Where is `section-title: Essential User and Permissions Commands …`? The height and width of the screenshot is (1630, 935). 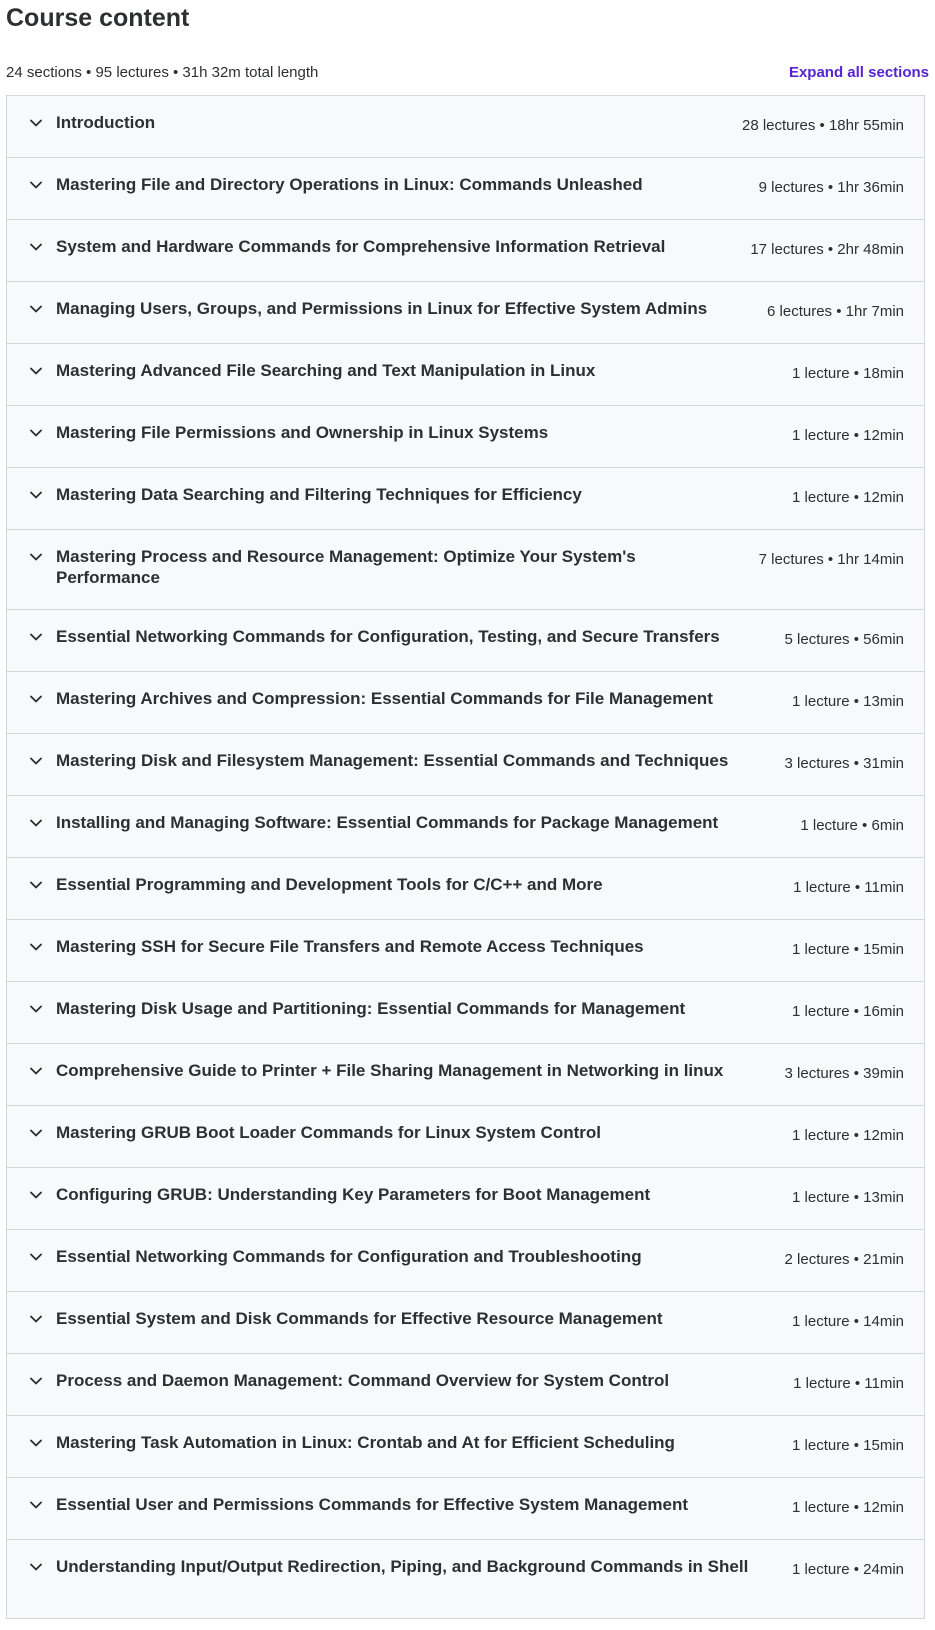
section-title: Essential User and Permissions Commands … is located at coordinates (372, 1504).